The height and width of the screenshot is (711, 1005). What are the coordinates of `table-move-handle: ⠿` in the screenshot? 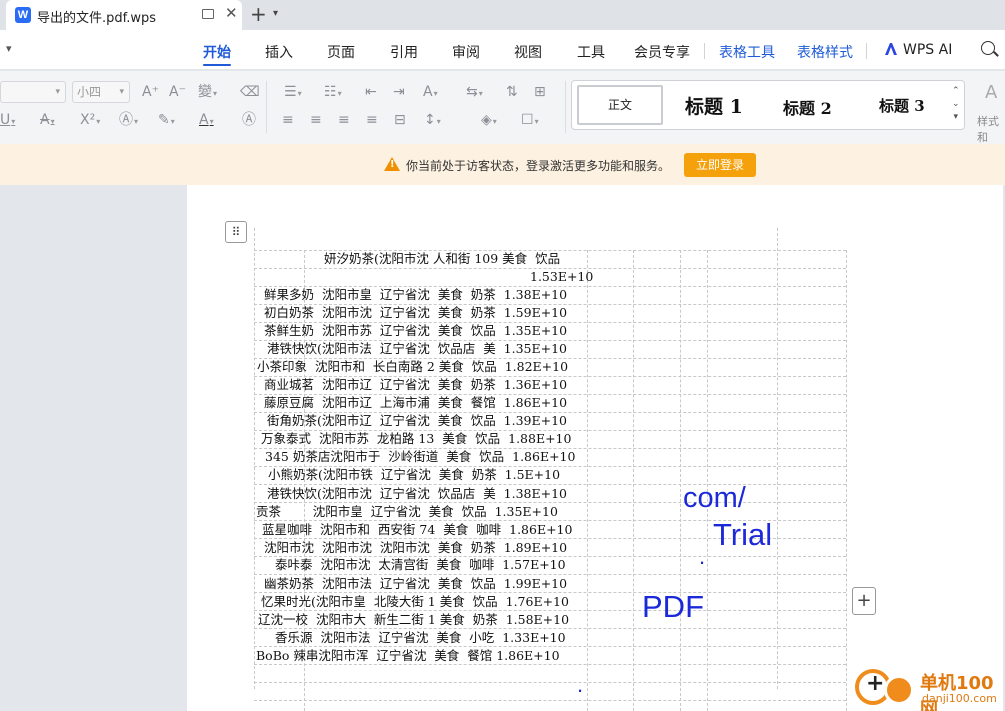 It's located at (236, 232).